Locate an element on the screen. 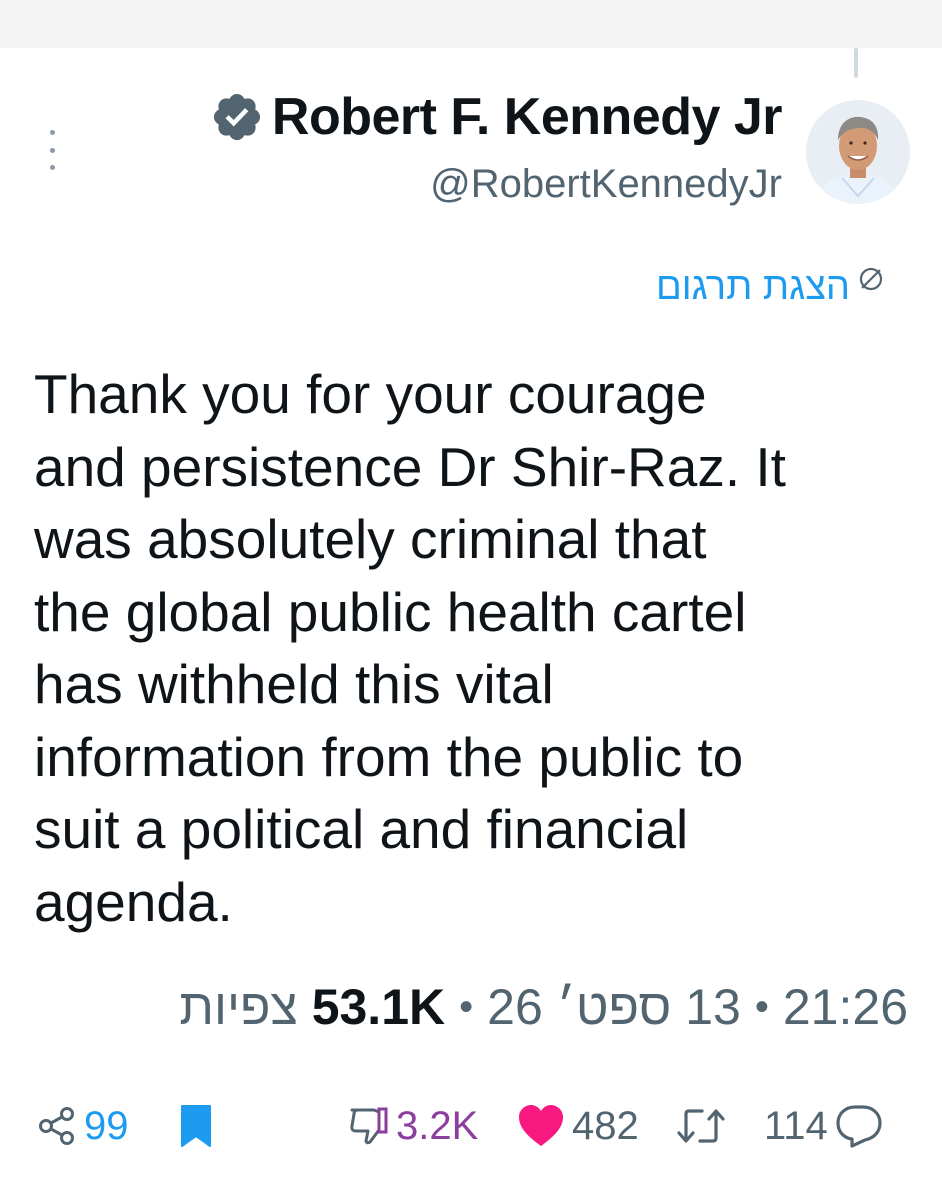 Image resolution: width=942 pixels, height=1200 pixels. show-translation-label: הצגת תרגום is located at coordinates (753, 287).